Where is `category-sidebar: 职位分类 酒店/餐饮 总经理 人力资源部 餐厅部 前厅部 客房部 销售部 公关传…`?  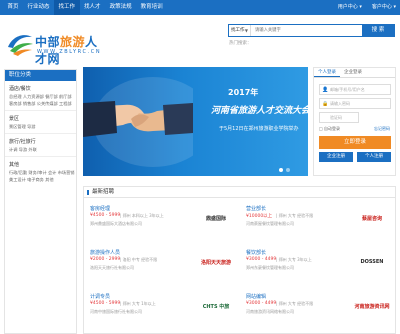 category-sidebar: 职位分类 酒店/餐饮 总经理 人力资源部 餐厅部 前厅部 客房部 销售部 公关传… is located at coordinates (40, 201).